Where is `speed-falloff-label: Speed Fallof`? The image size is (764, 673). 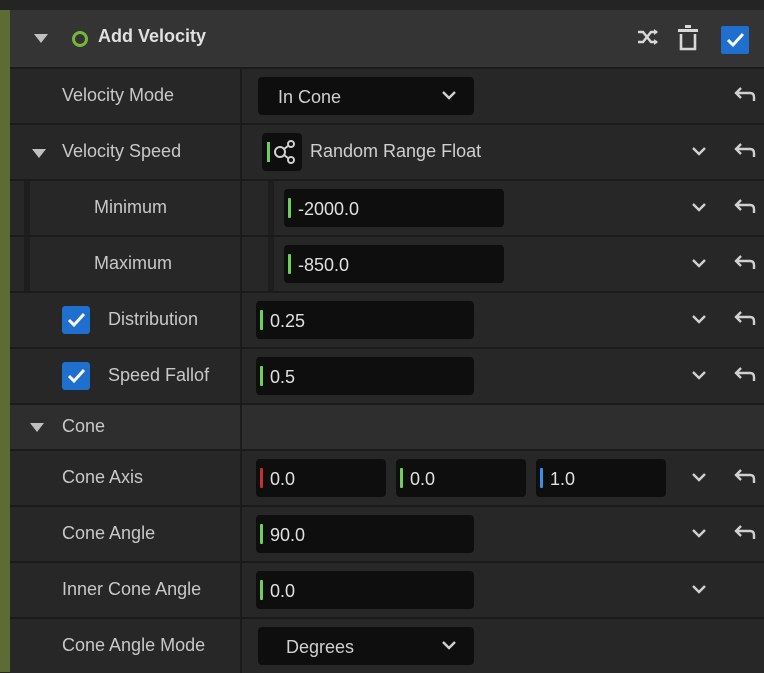
speed-falloff-label: Speed Fallof is located at coordinates (159, 375).